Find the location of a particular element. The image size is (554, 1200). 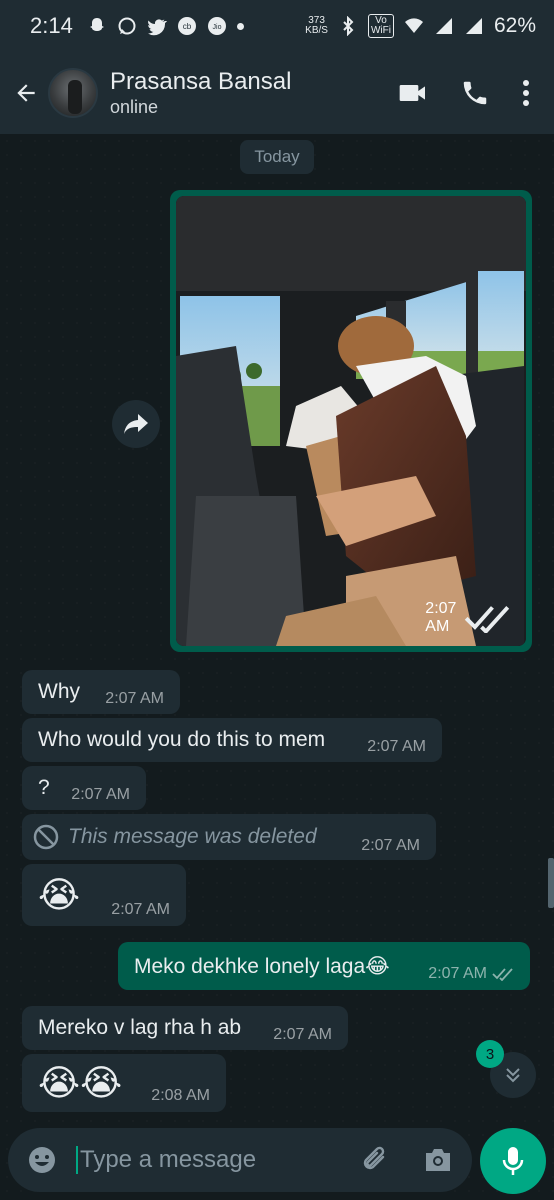

contact-name: Prasansa Bansal is located at coordinates (201, 81).